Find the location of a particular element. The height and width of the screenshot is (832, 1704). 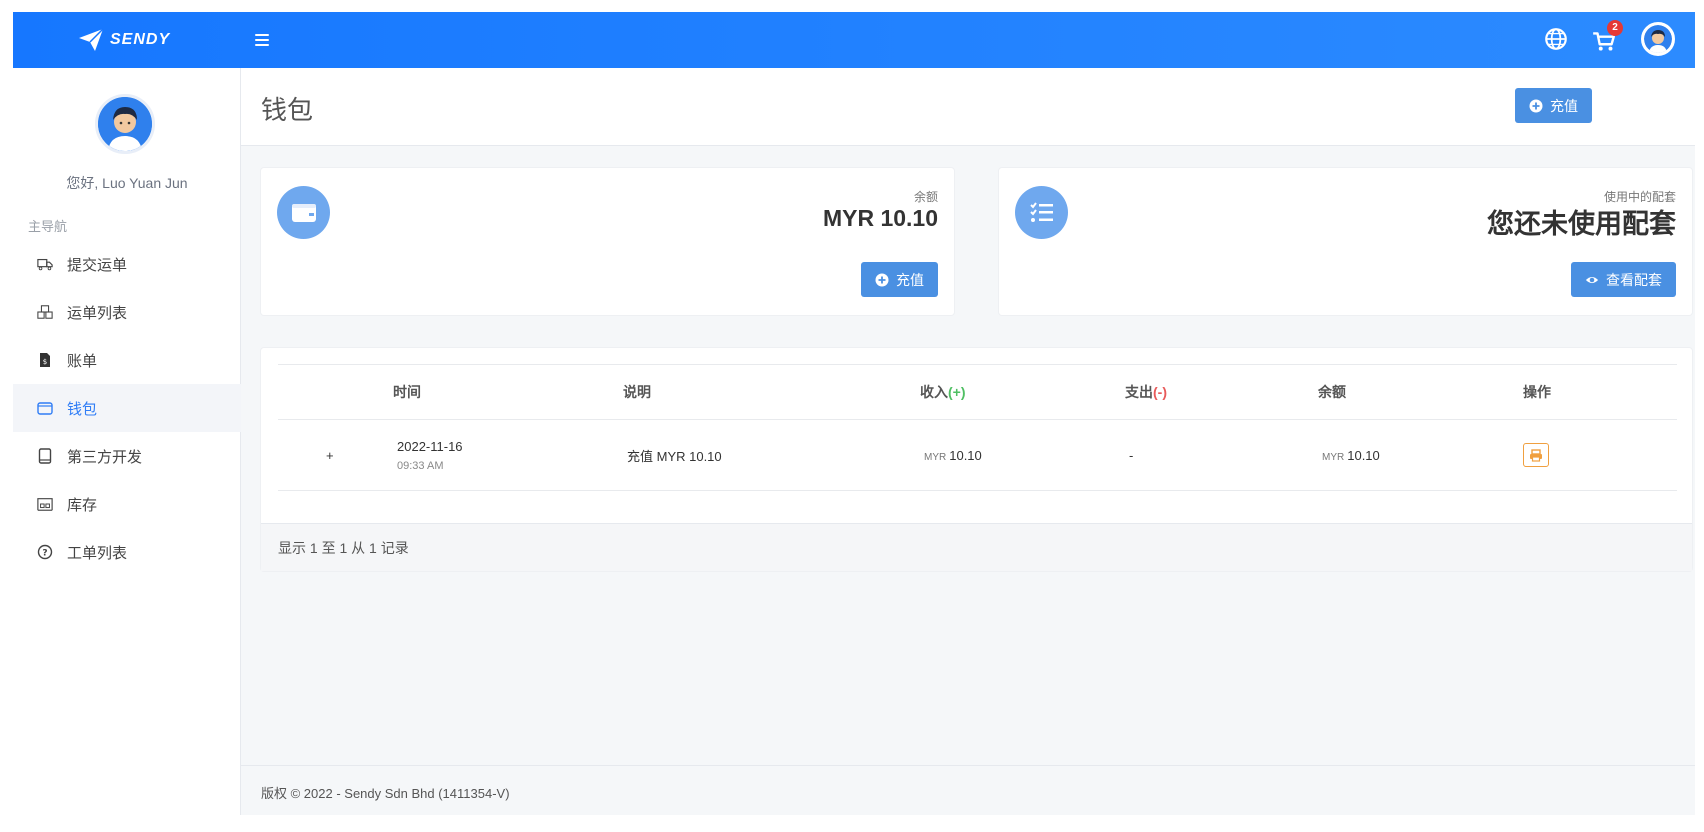

profile-avatar is located at coordinates (125, 124).